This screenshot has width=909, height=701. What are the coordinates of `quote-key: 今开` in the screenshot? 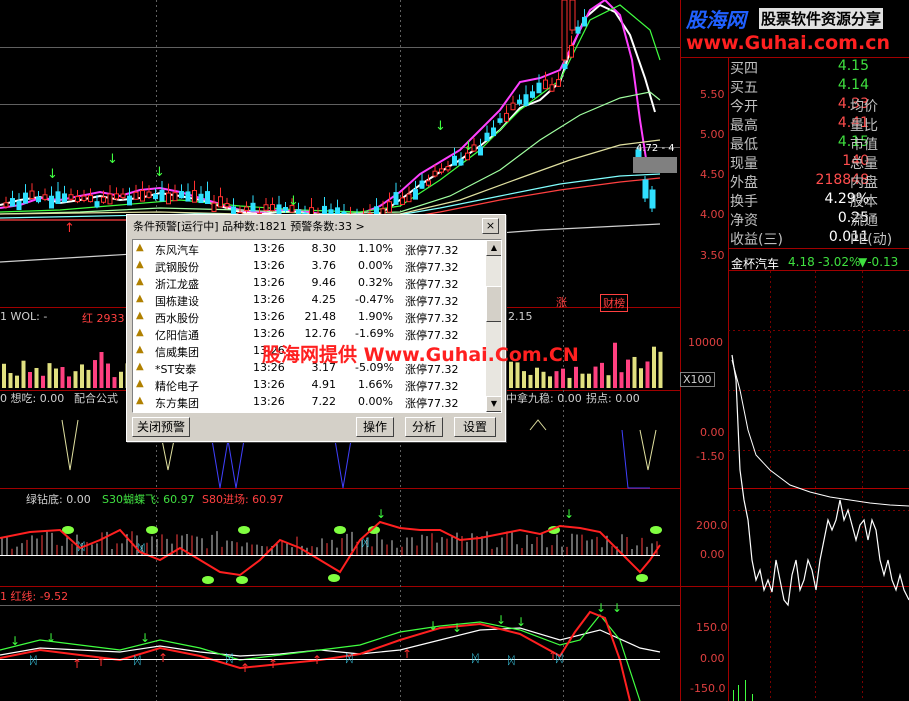 It's located at (744, 107).